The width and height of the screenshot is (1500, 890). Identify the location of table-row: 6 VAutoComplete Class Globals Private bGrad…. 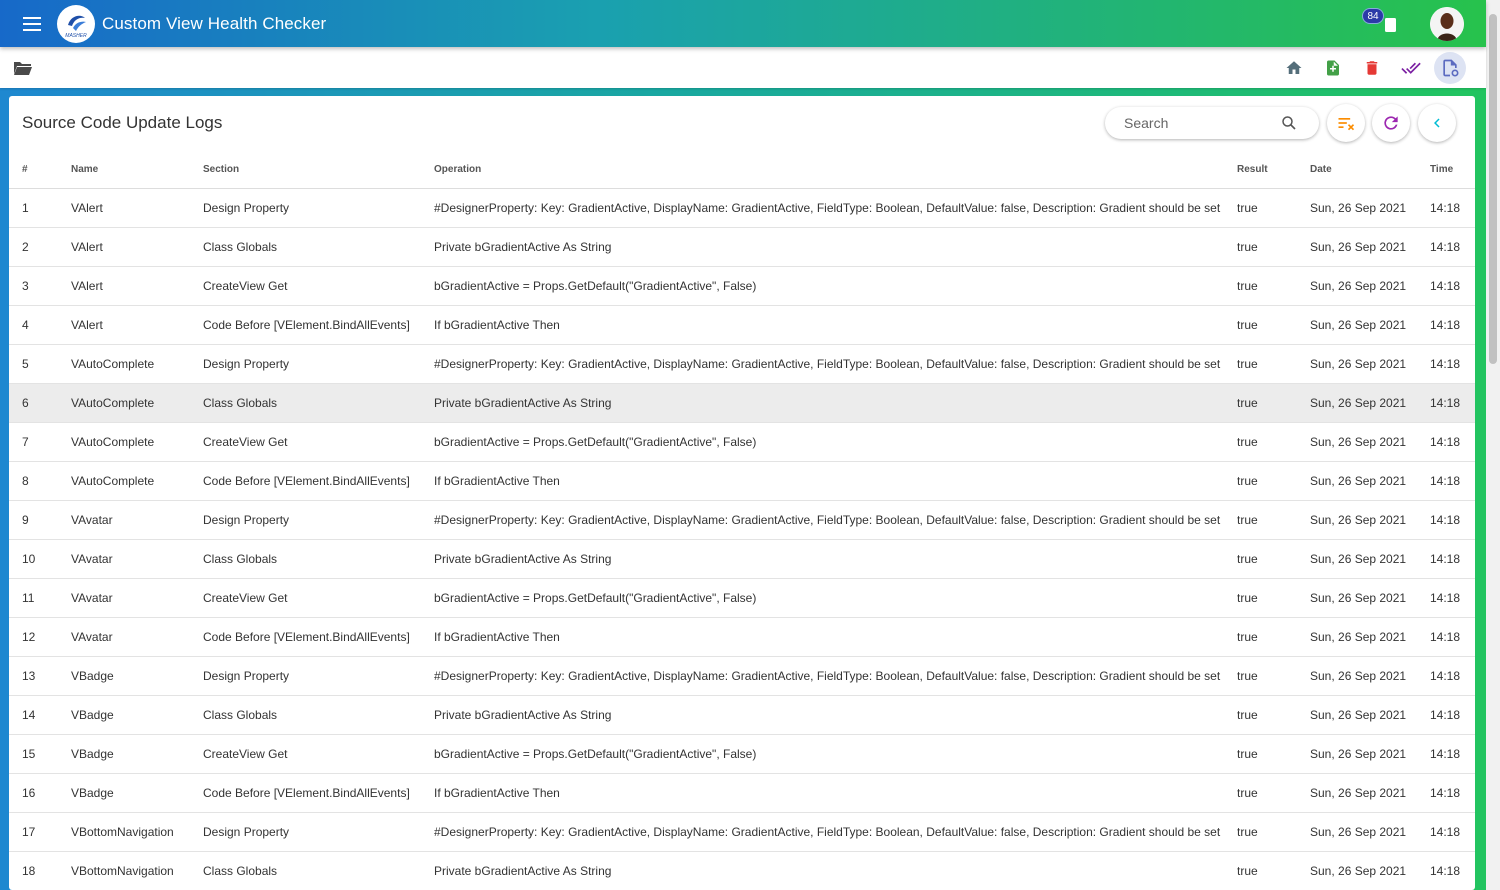
(742, 403).